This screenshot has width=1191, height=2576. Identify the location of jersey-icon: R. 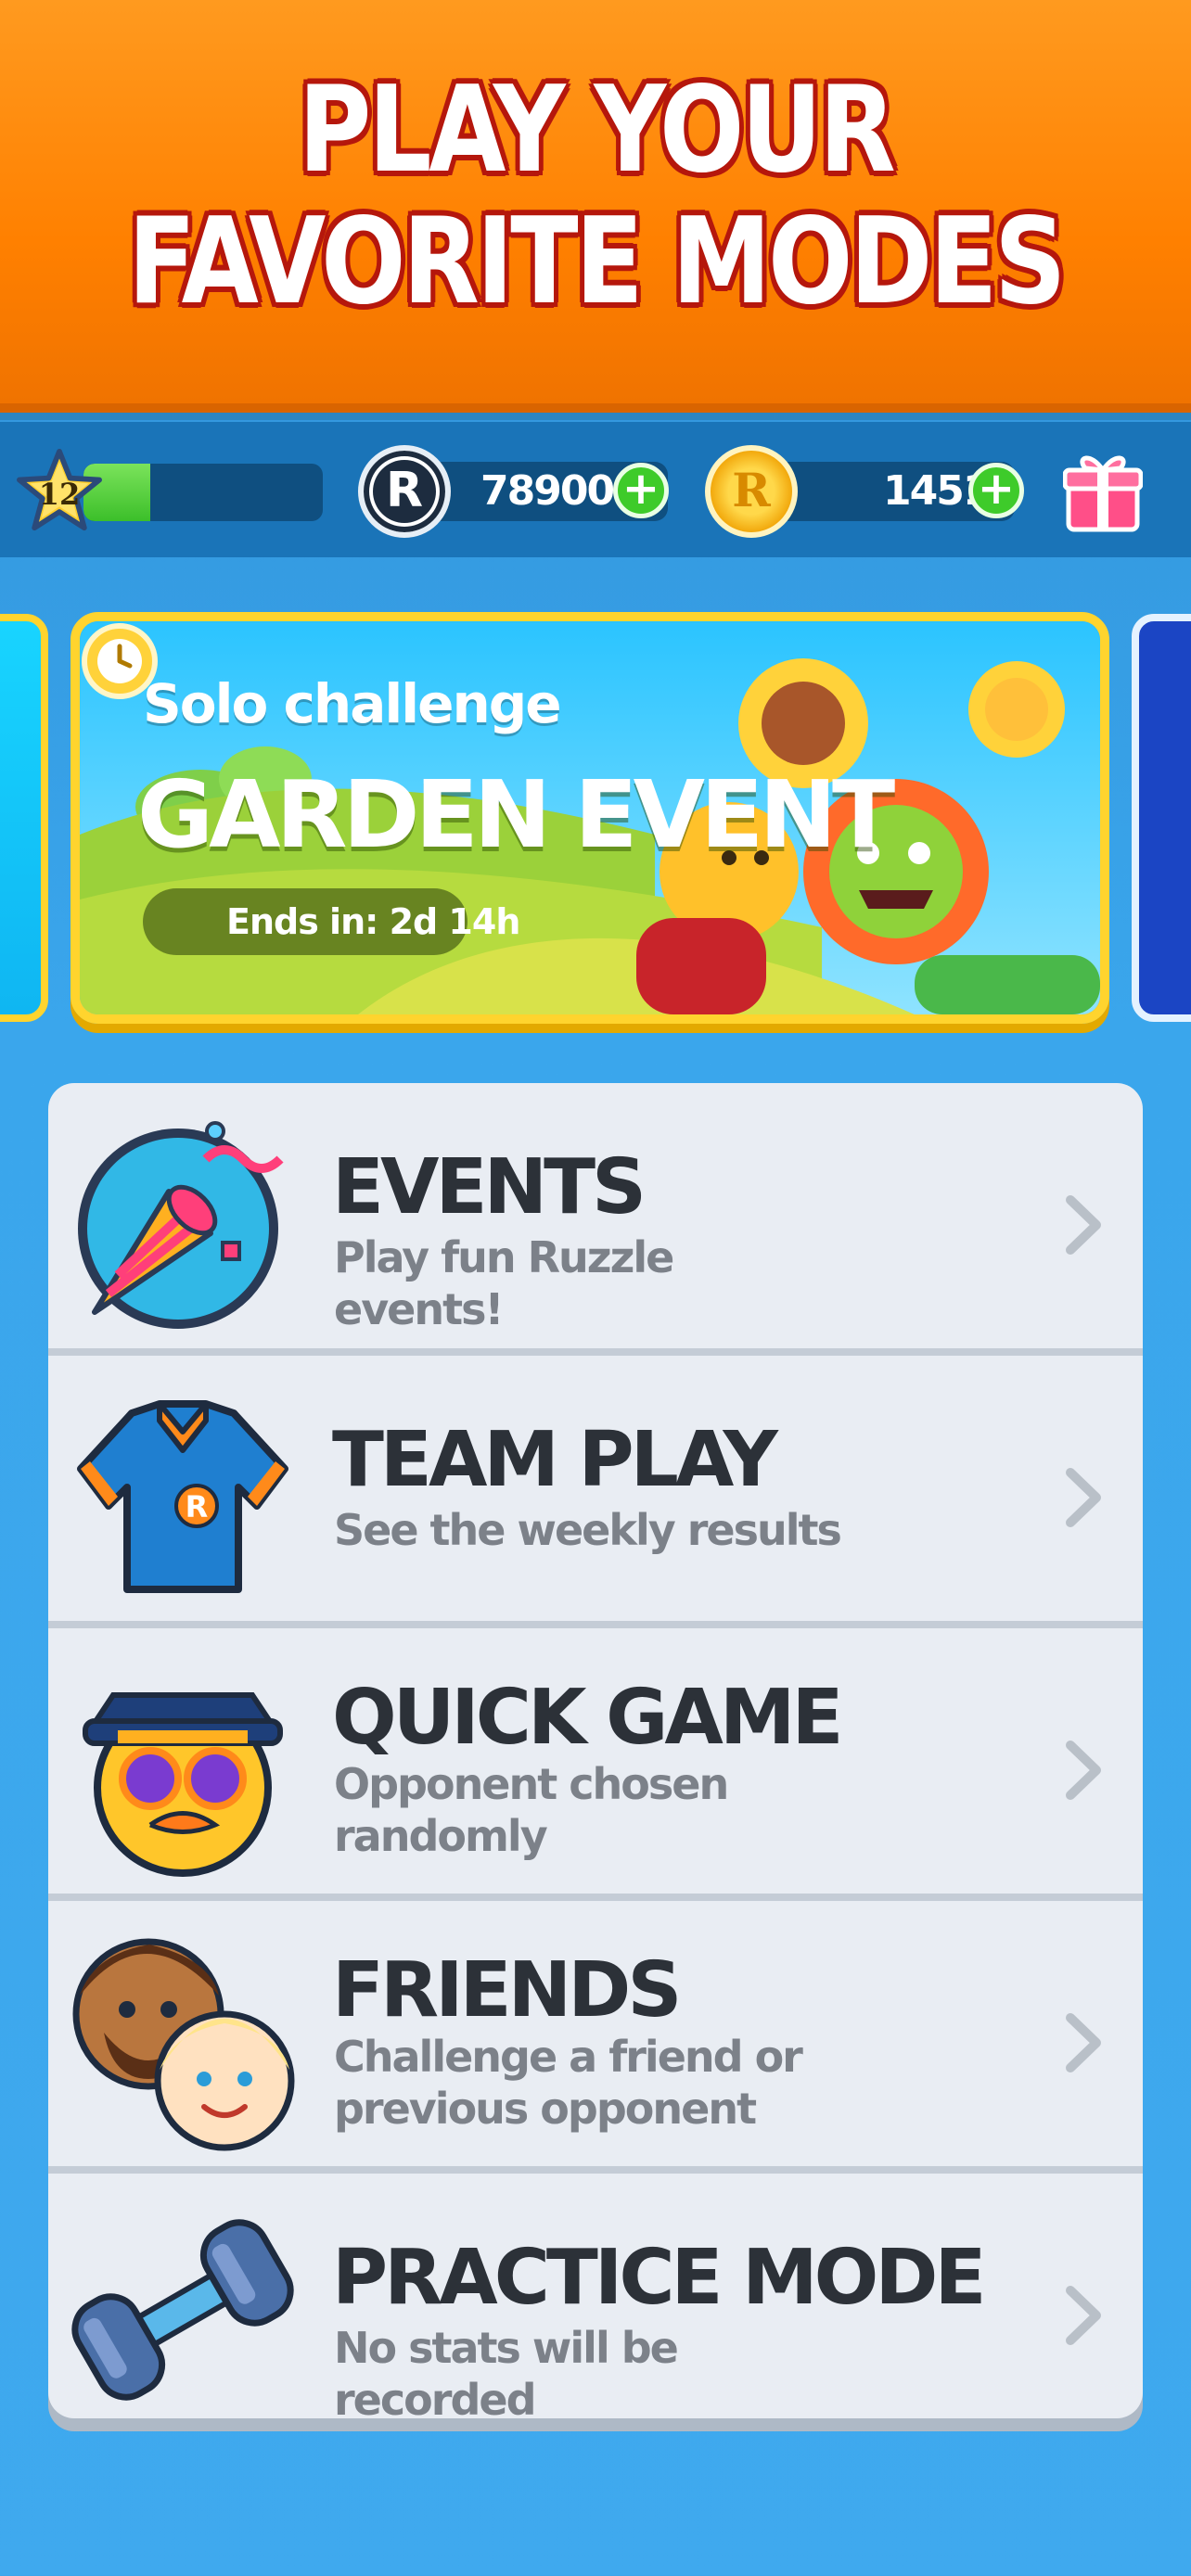
(183, 1497).